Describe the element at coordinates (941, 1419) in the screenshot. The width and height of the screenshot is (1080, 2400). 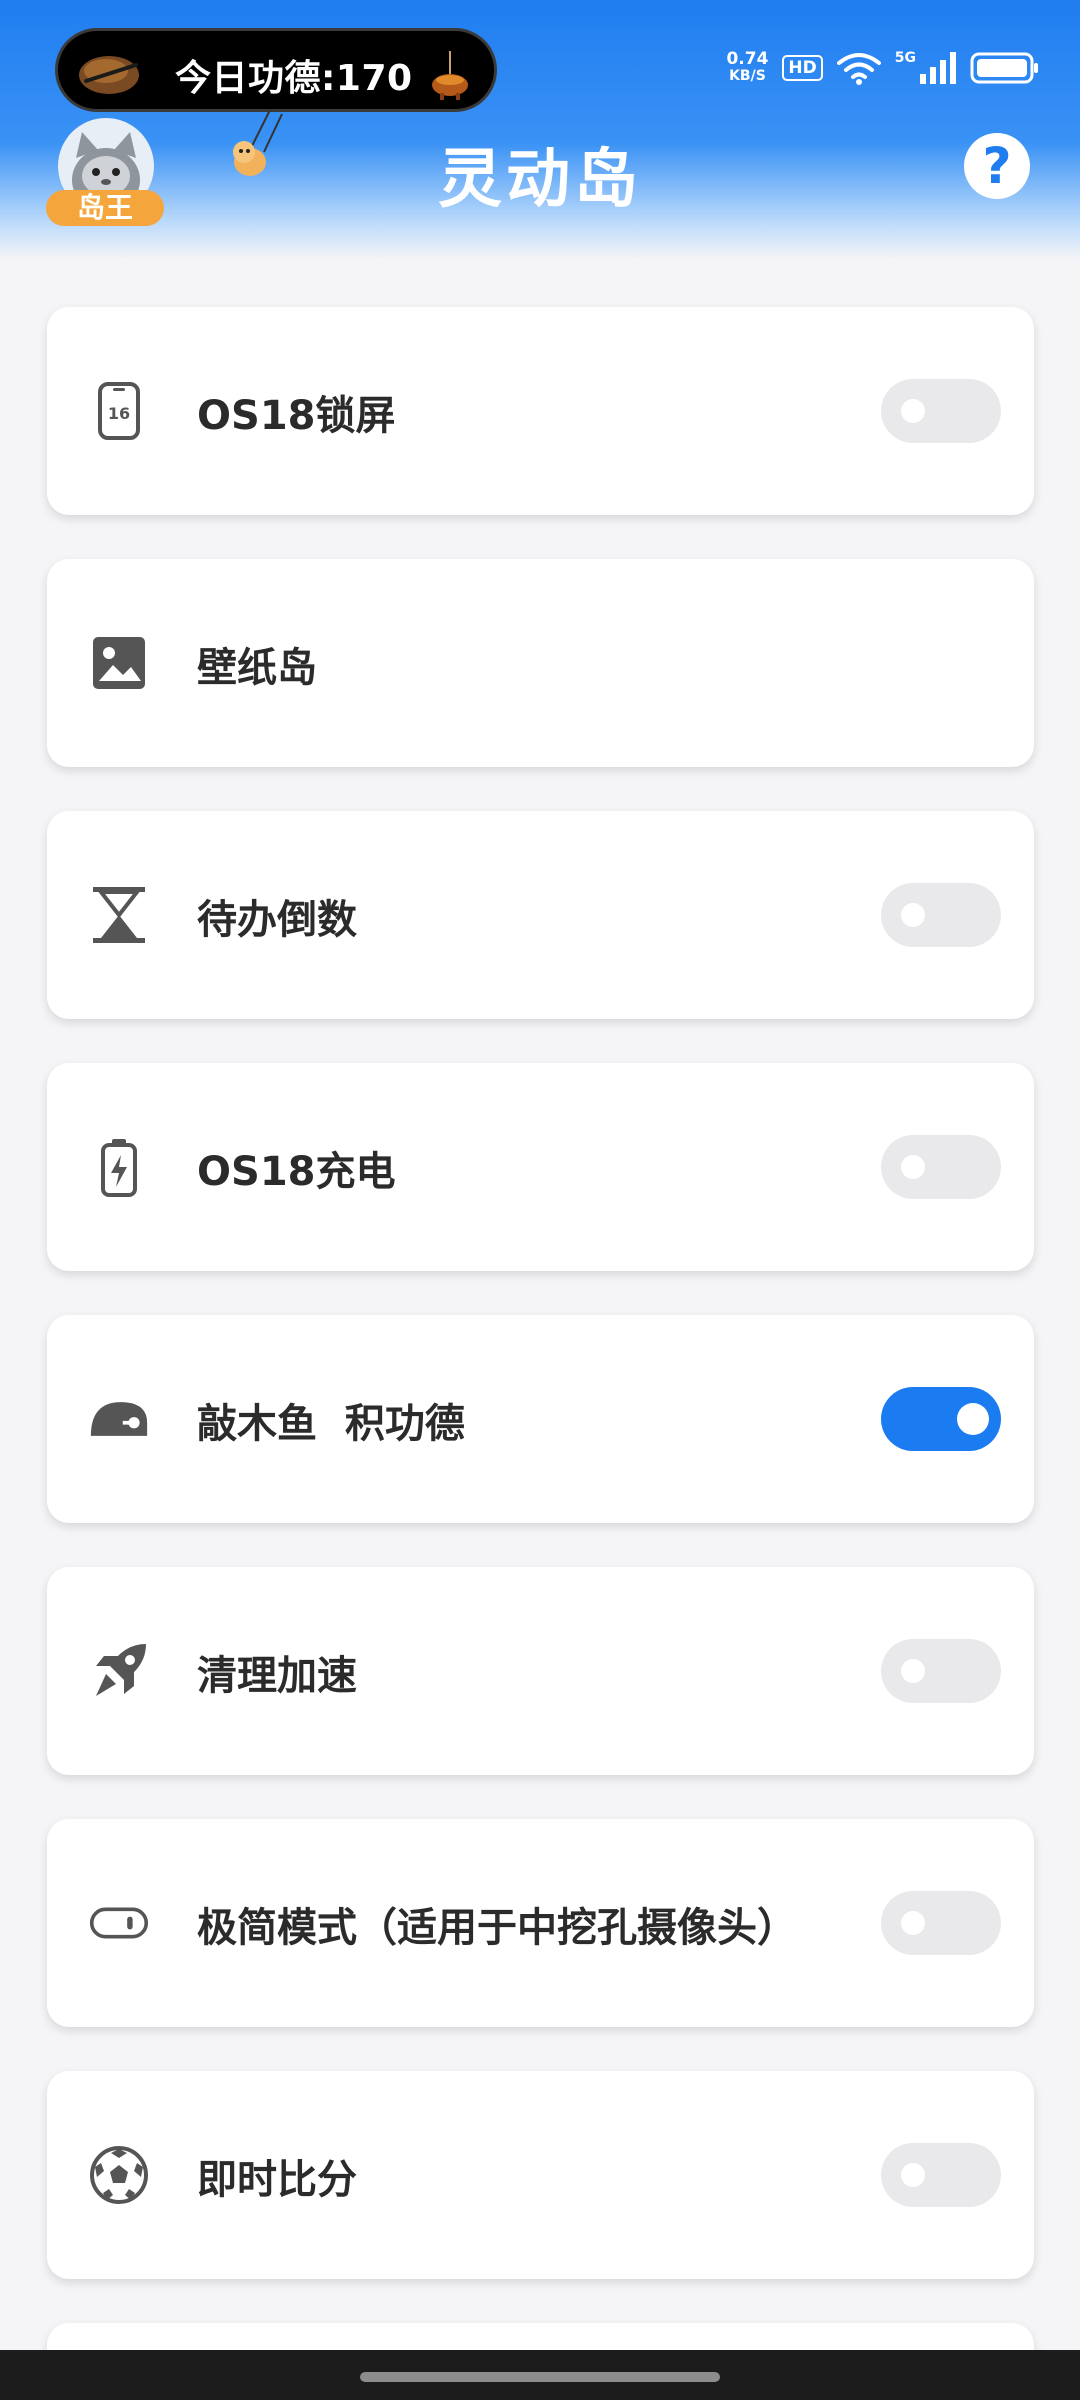
I see `toggle-wooden-fish` at that location.